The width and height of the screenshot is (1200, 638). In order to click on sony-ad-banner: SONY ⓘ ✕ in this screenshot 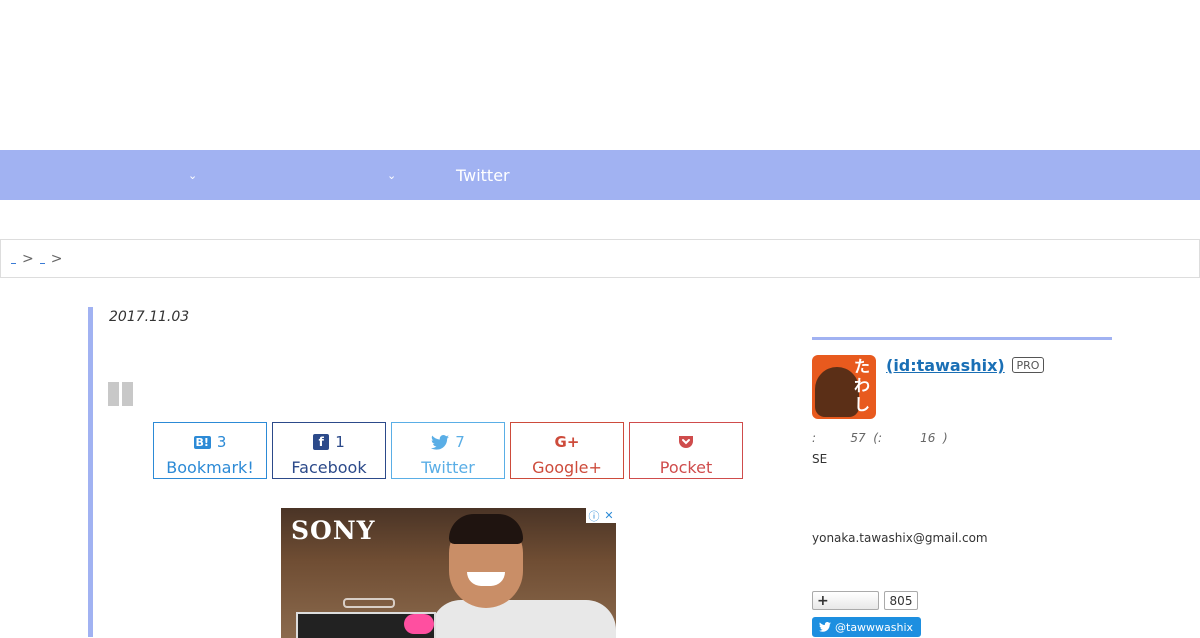, I will do `click(448, 573)`.